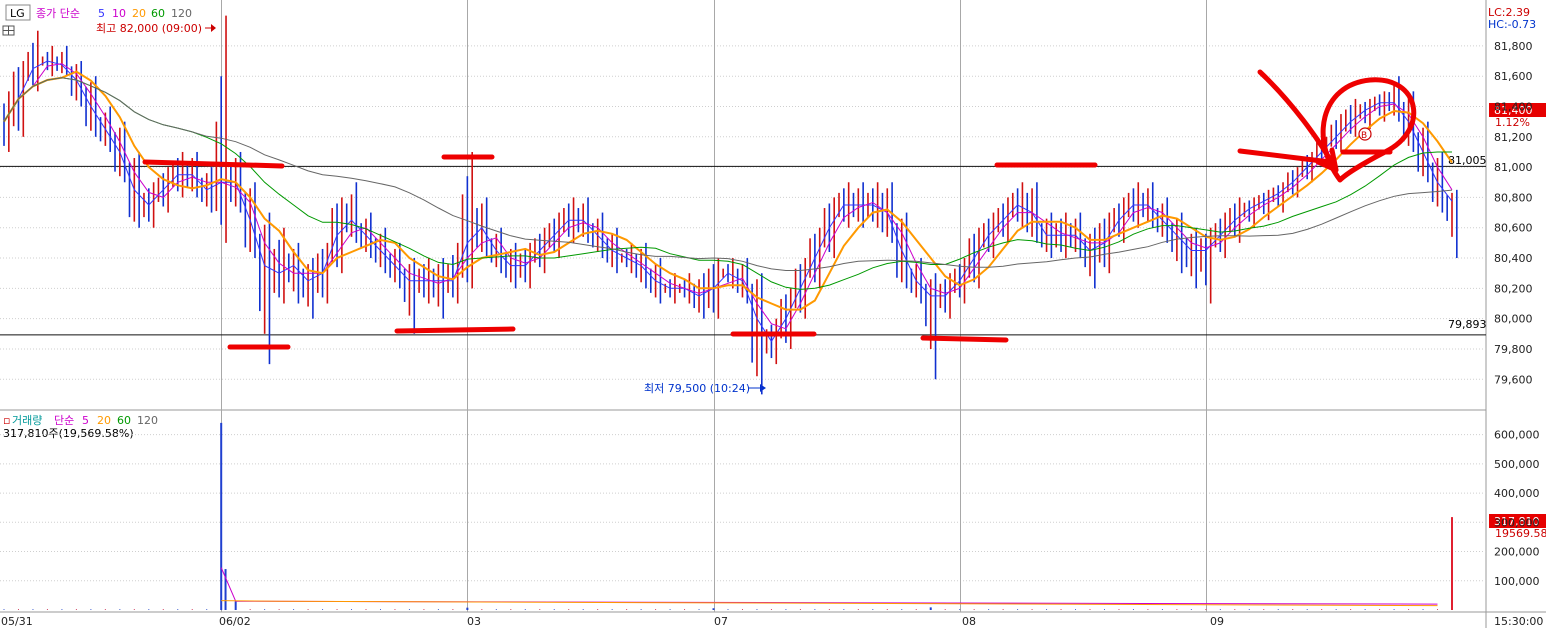  What do you see at coordinates (1517, 552) in the screenshot?
I see `volume-tick-label: 200,000` at bounding box center [1517, 552].